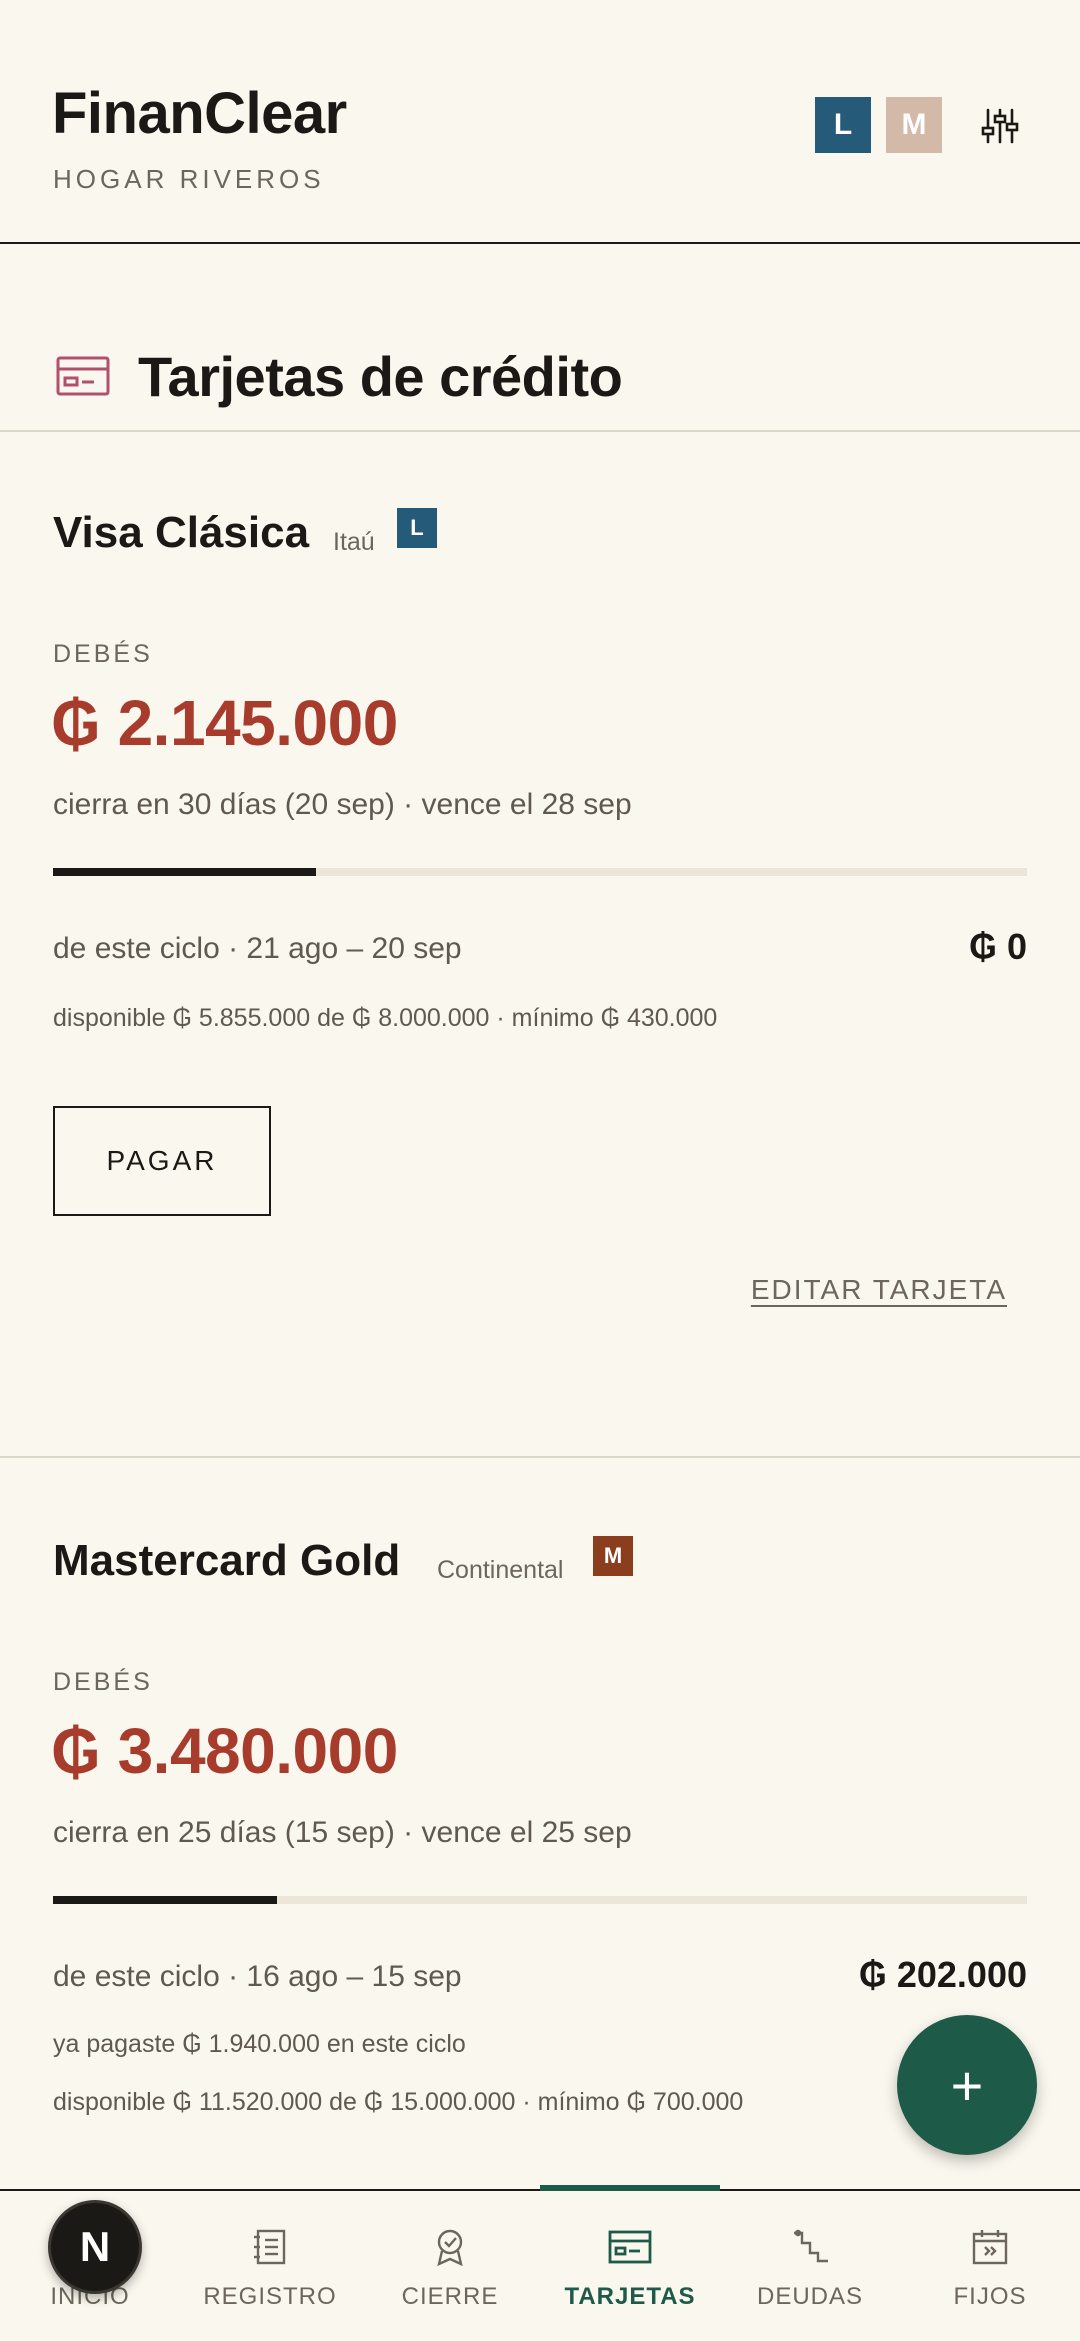  What do you see at coordinates (257, 1976) in the screenshot?
I see `period-label: de este ciclo · 16 ago – 15 sep` at bounding box center [257, 1976].